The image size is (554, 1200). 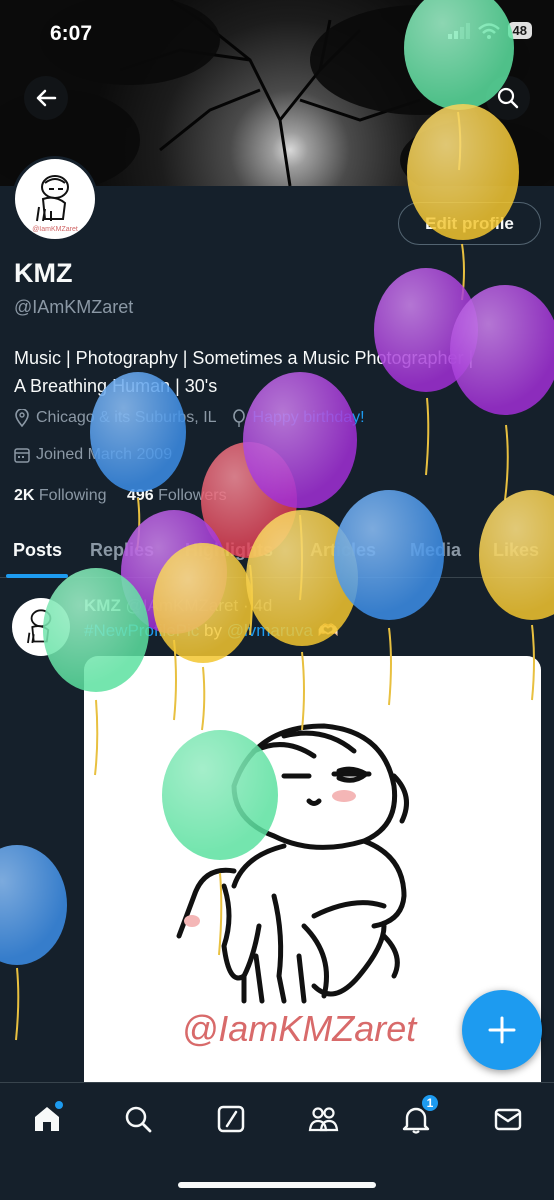 I want to click on nav-grok, so click(x=231, y=1119).